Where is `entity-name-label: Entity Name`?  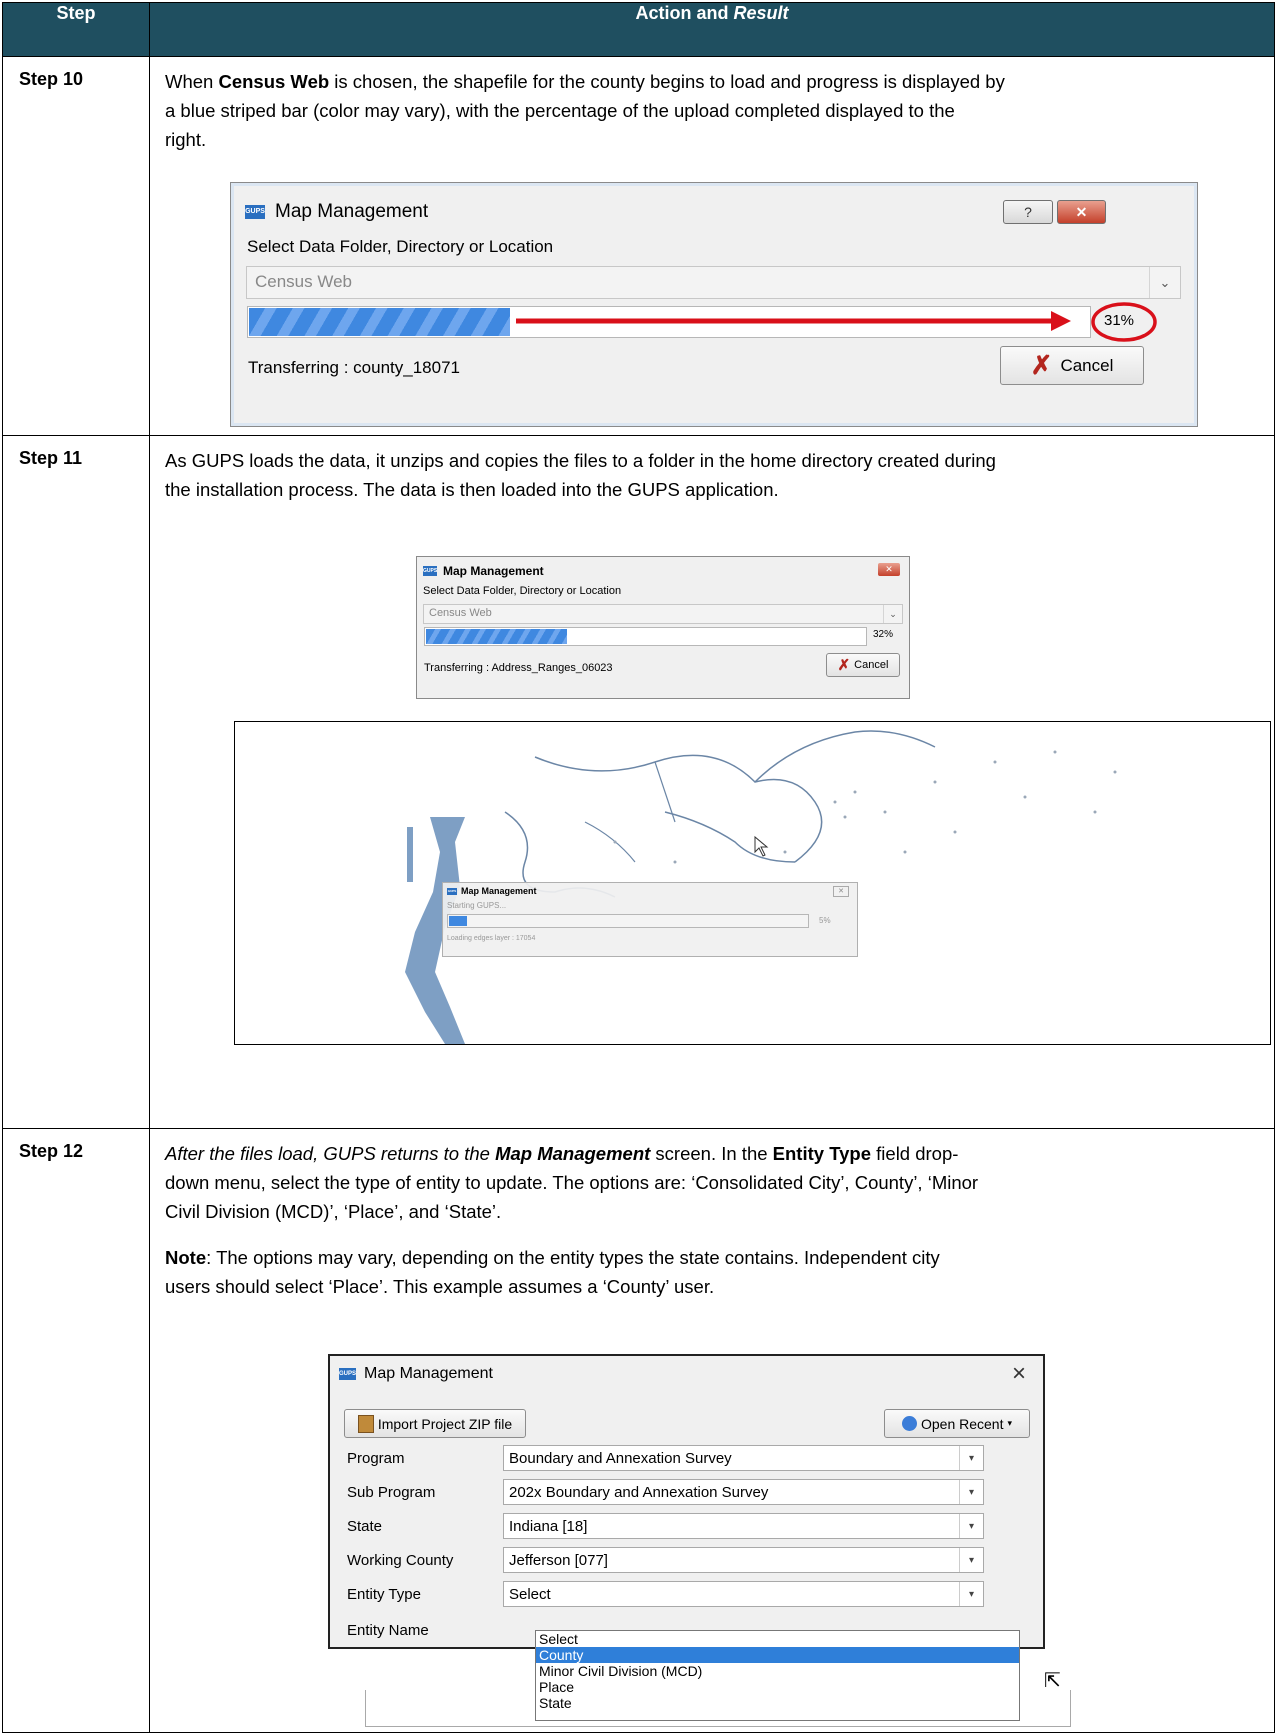 entity-name-label: Entity Name is located at coordinates (388, 1630).